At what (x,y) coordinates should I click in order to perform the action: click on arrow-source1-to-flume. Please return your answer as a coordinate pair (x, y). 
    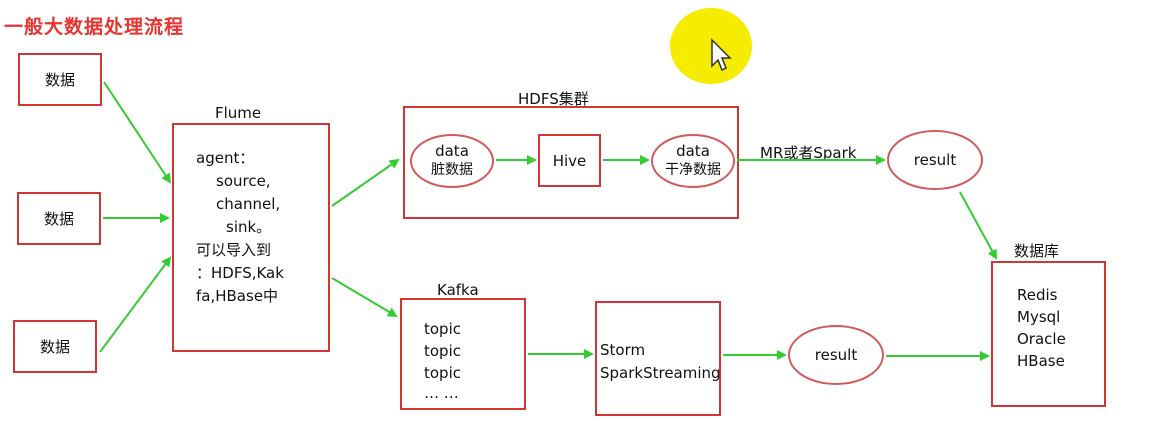
    Looking at the image, I should click on (137, 132).